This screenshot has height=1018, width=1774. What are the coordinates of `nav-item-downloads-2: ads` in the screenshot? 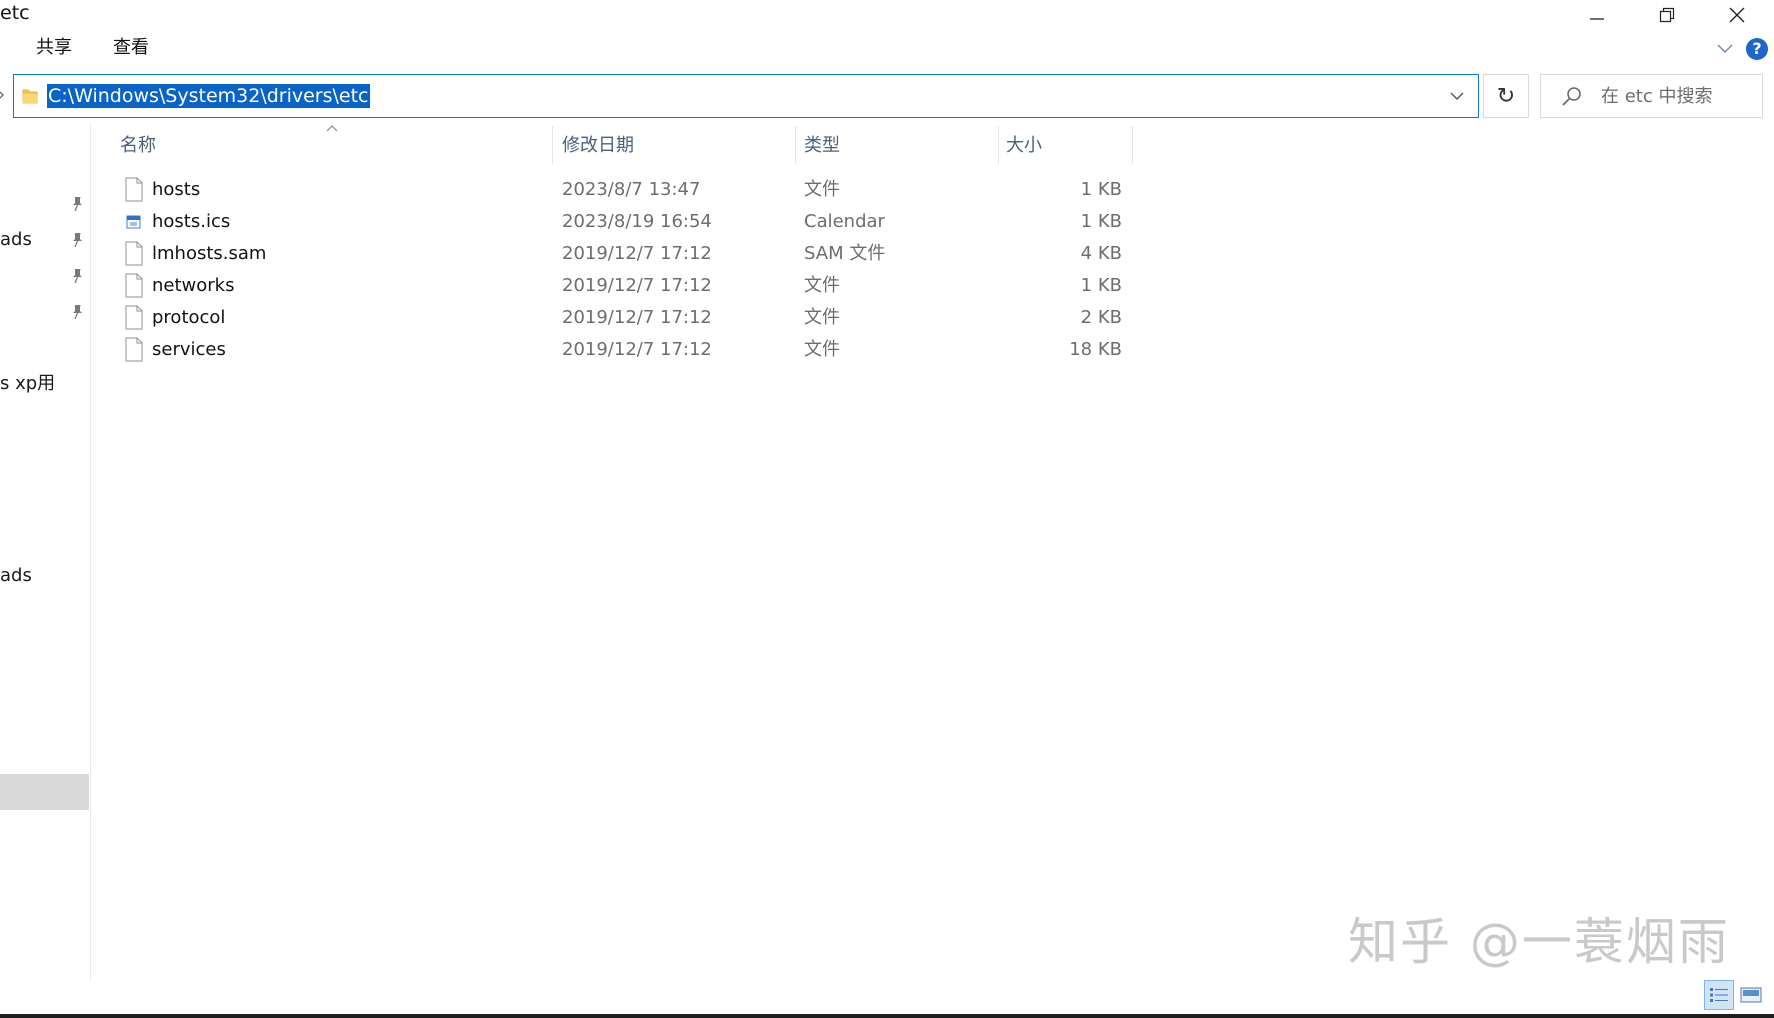 It's located at (16, 576).